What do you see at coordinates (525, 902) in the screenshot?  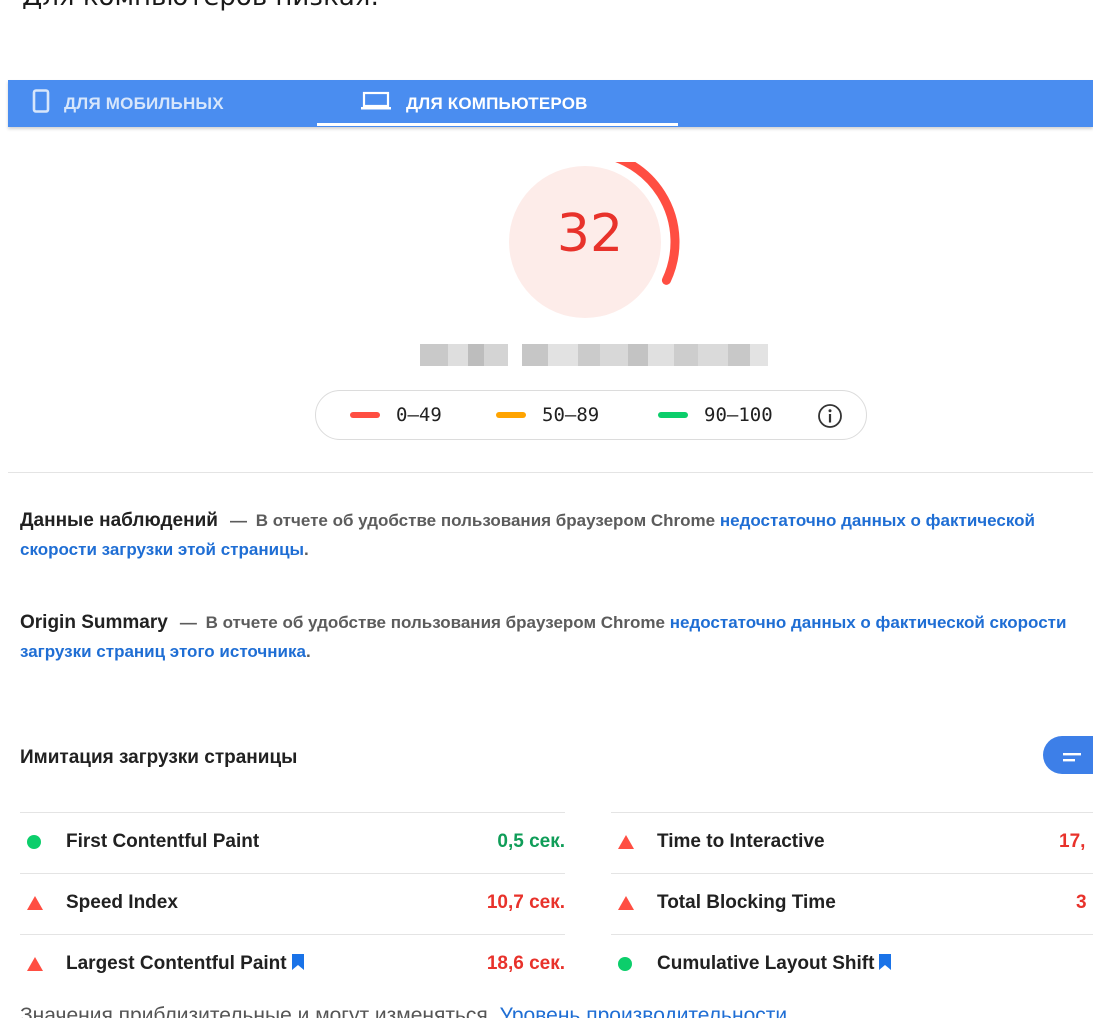 I see `metric-value: 10,7 сек.` at bounding box center [525, 902].